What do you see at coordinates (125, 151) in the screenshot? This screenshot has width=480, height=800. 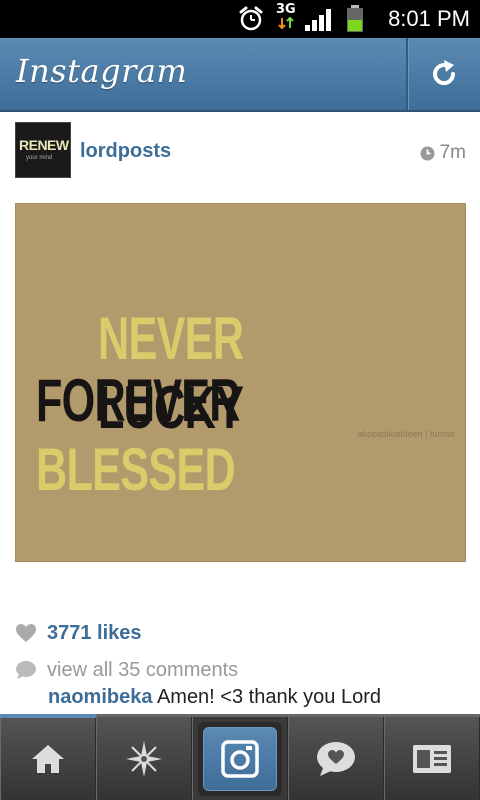 I see `post-username: lordposts` at bounding box center [125, 151].